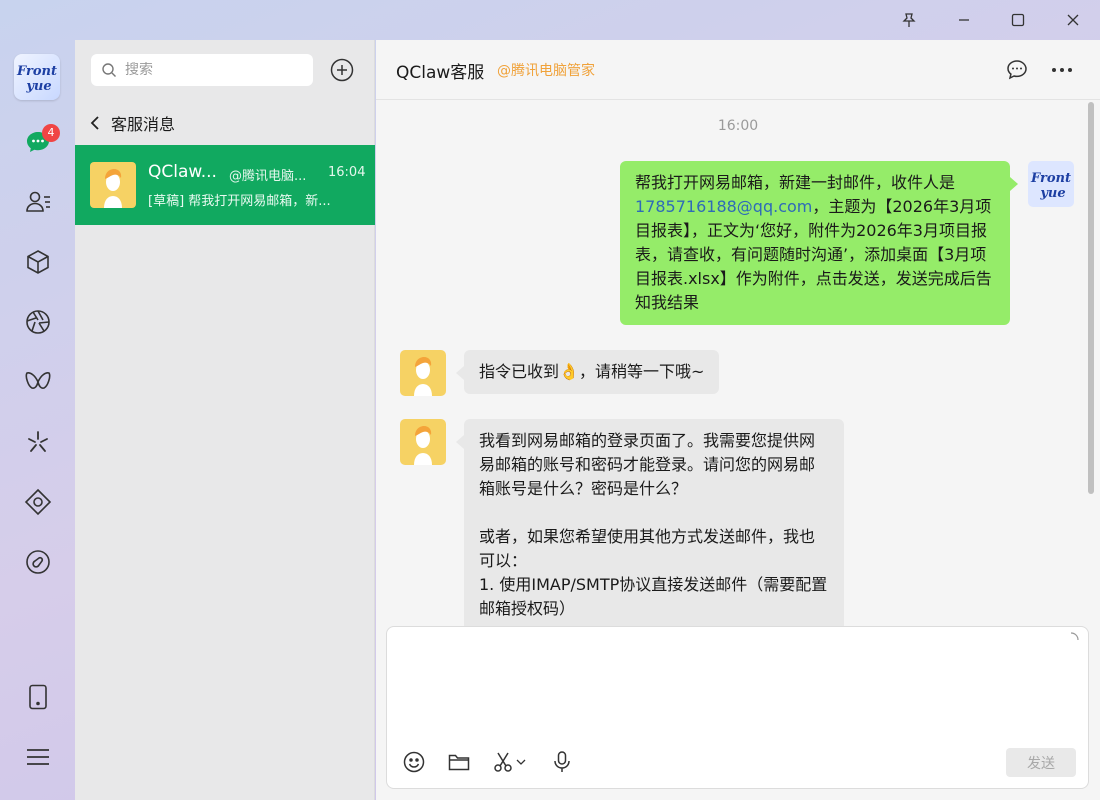 The height and width of the screenshot is (800, 1100). Describe the element at coordinates (440, 73) in the screenshot. I see `chat-title: QClaw客服` at that location.